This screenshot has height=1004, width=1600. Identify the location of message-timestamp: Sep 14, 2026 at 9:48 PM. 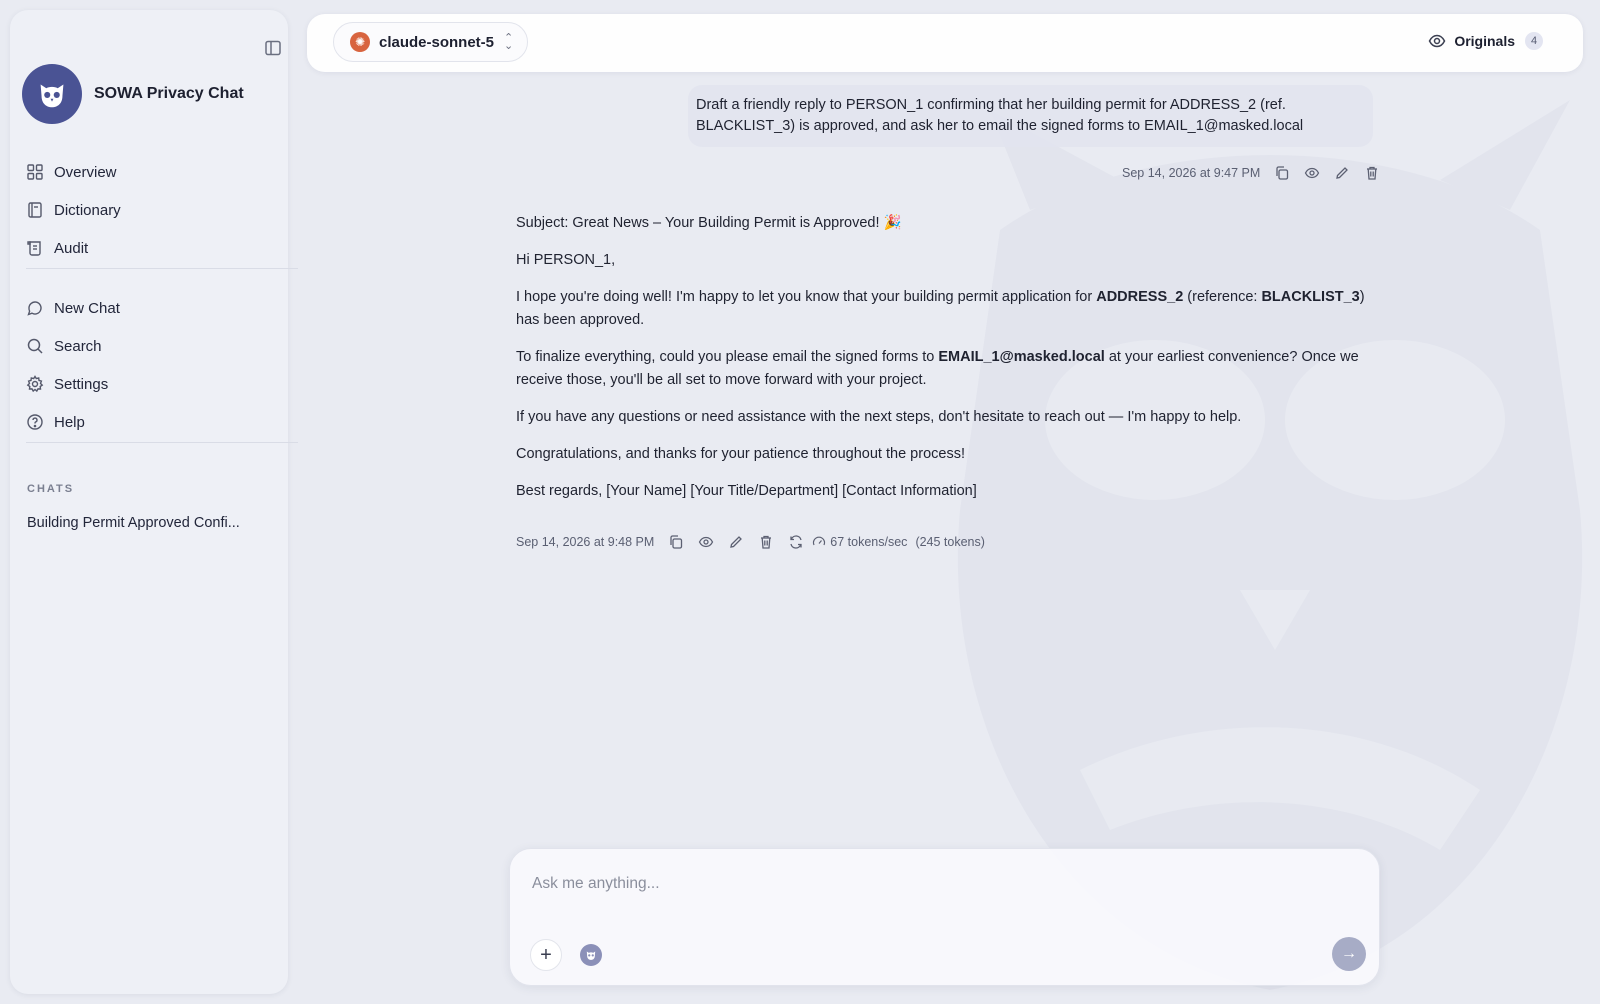
(585, 542).